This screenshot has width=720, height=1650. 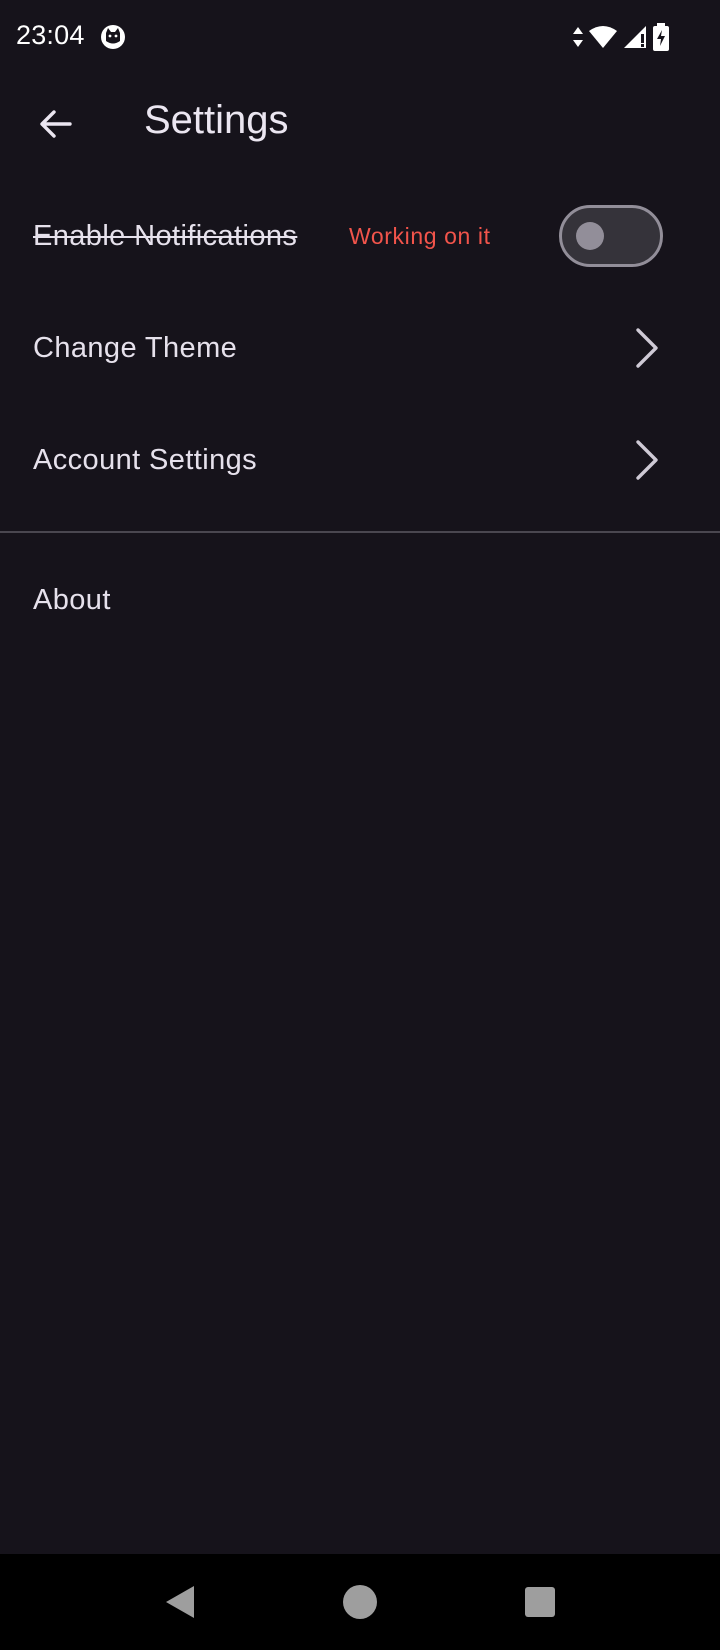 What do you see at coordinates (72, 600) in the screenshot?
I see `setting-label-about: About` at bounding box center [72, 600].